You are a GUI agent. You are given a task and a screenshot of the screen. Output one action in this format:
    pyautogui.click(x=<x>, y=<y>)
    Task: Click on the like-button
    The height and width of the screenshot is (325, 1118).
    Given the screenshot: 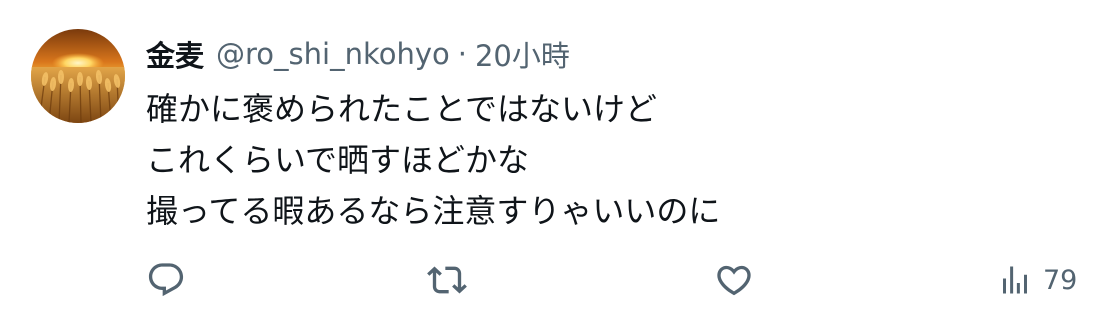 What is the action you would take?
    pyautogui.click(x=734, y=280)
    